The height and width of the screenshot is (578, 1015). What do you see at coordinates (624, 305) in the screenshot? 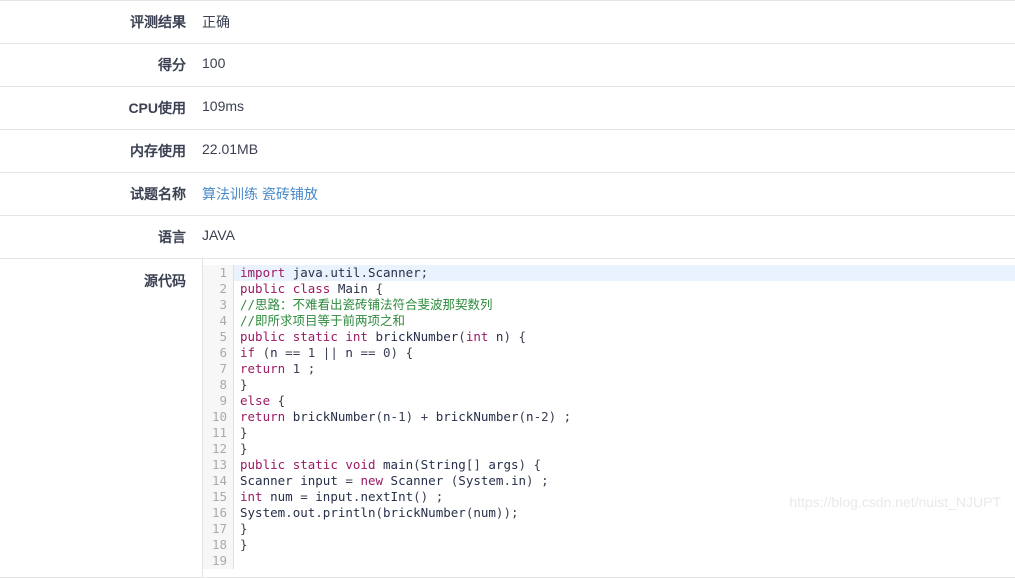
I see `code-line: //思路：不难看出瓷砖铺法符合斐波那契数列` at bounding box center [624, 305].